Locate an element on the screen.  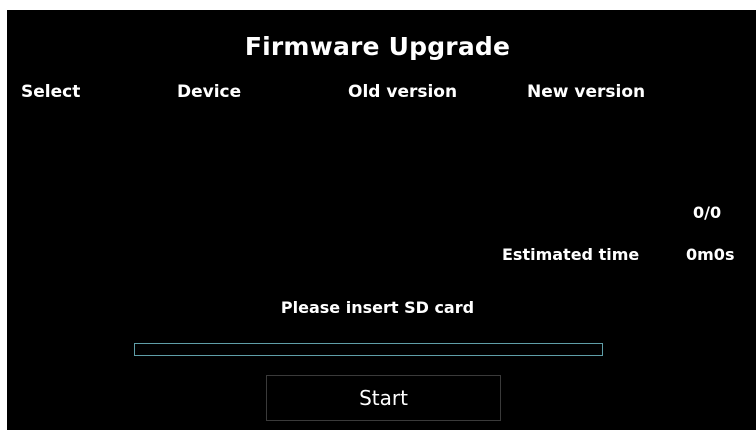
column-header-new-version: New version is located at coordinates (586, 92).